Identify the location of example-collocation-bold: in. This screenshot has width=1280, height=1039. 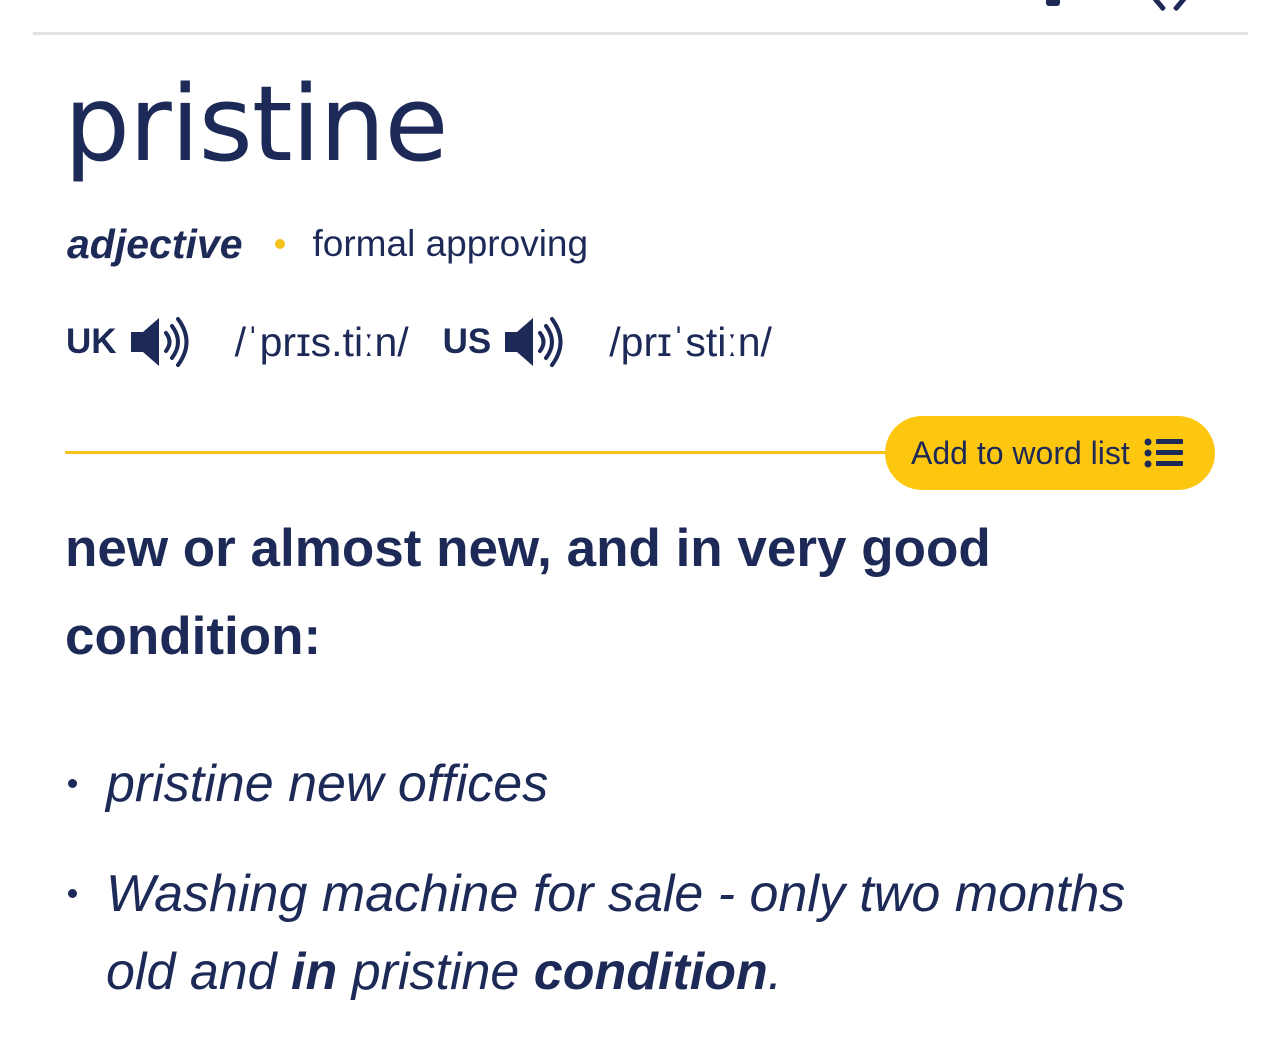
(314, 972).